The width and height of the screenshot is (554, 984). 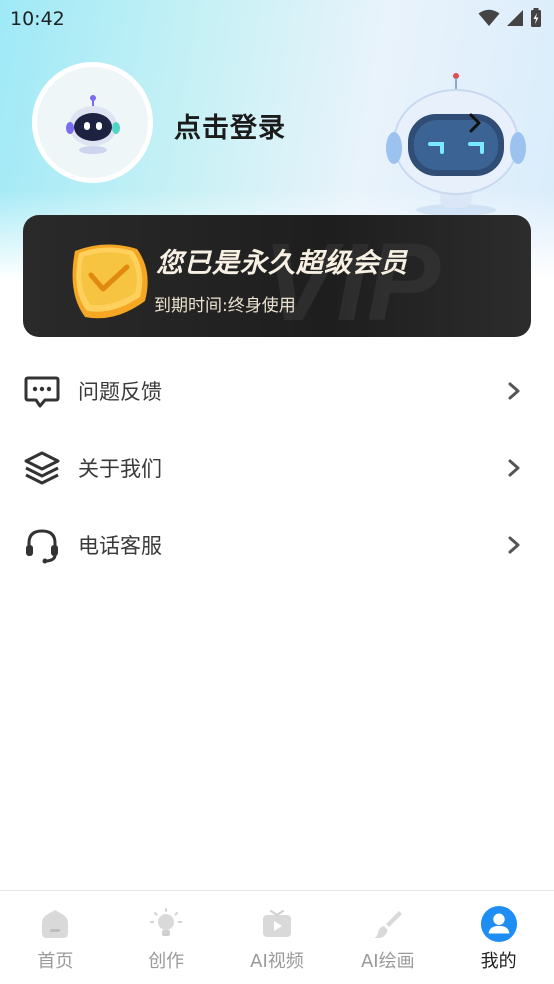 I want to click on bottom-nav: 首页 创作 AI视频 AI绘画 我的, so click(x=277, y=937).